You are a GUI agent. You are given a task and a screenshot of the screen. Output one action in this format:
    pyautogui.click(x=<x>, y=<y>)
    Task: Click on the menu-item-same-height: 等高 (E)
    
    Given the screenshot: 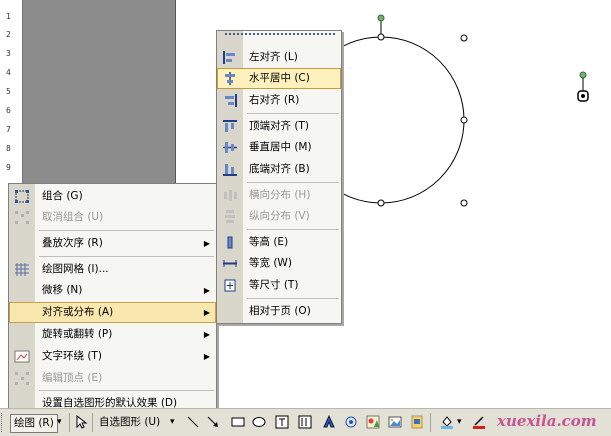 What is the action you would take?
    pyautogui.click(x=279, y=242)
    